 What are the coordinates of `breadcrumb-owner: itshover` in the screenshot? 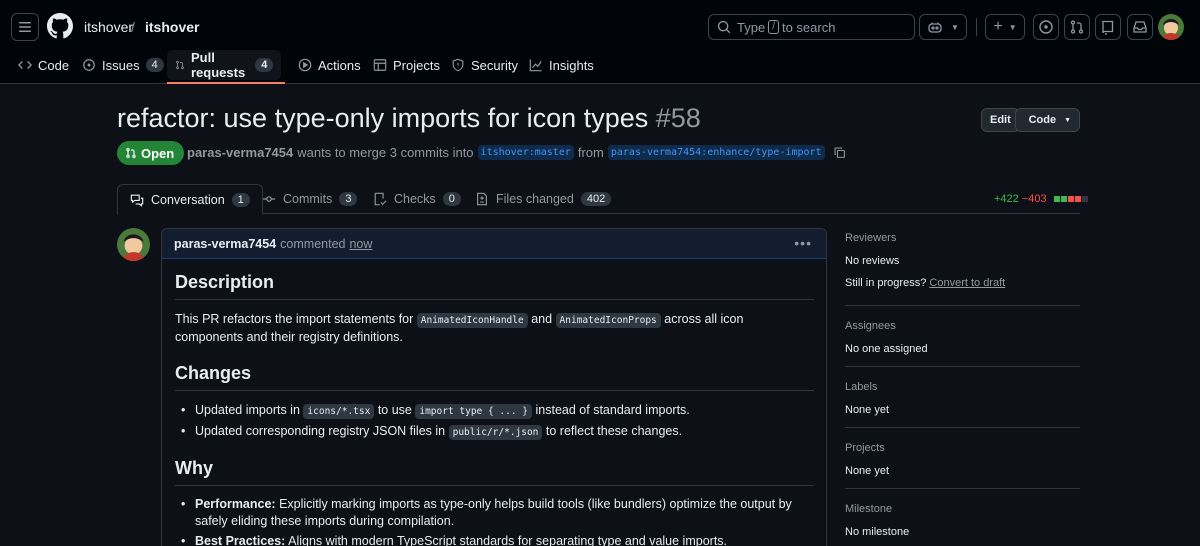 It's located at (108, 27).